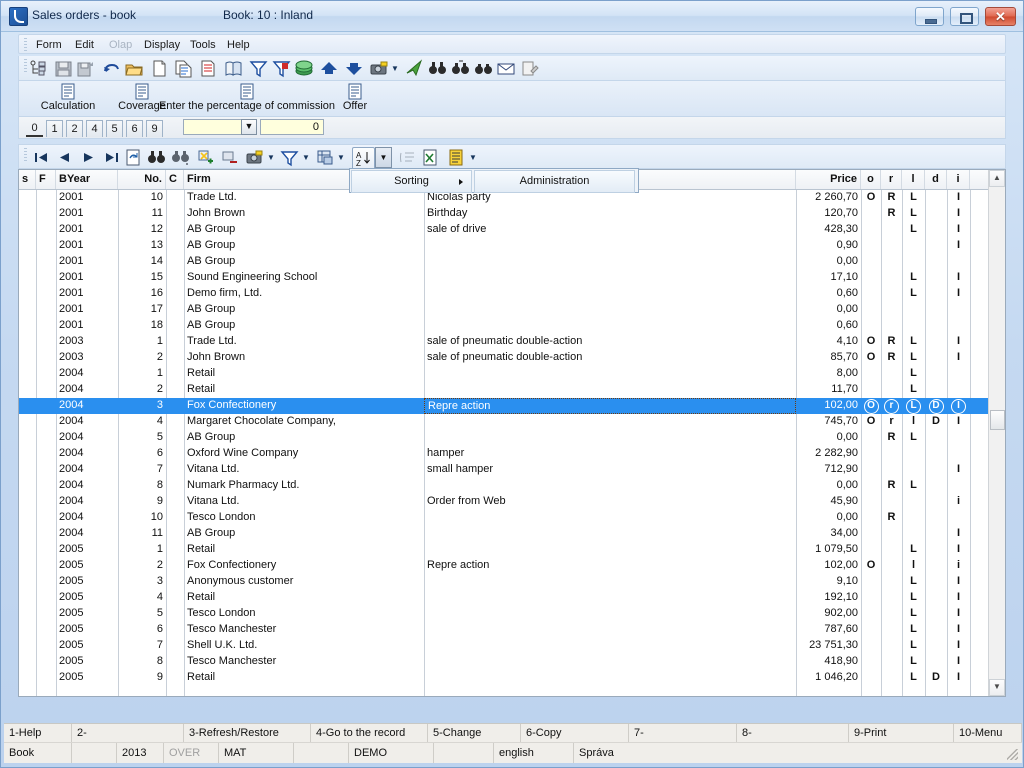 The image size is (1024, 768). I want to click on function-key-4: 4-Go to the record, so click(369, 733).